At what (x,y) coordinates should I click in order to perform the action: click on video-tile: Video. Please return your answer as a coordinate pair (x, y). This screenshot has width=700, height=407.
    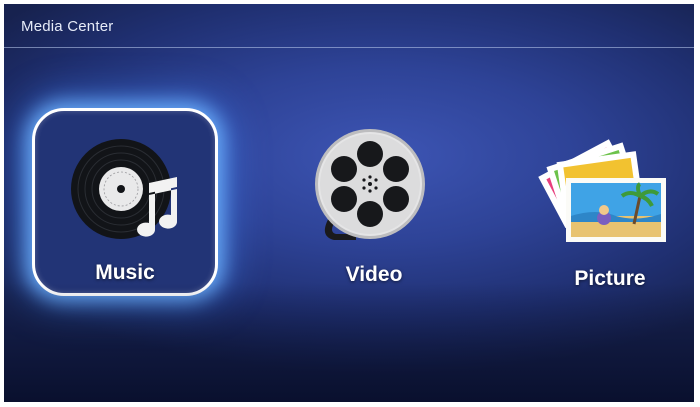
    Looking at the image, I should click on (374, 206).